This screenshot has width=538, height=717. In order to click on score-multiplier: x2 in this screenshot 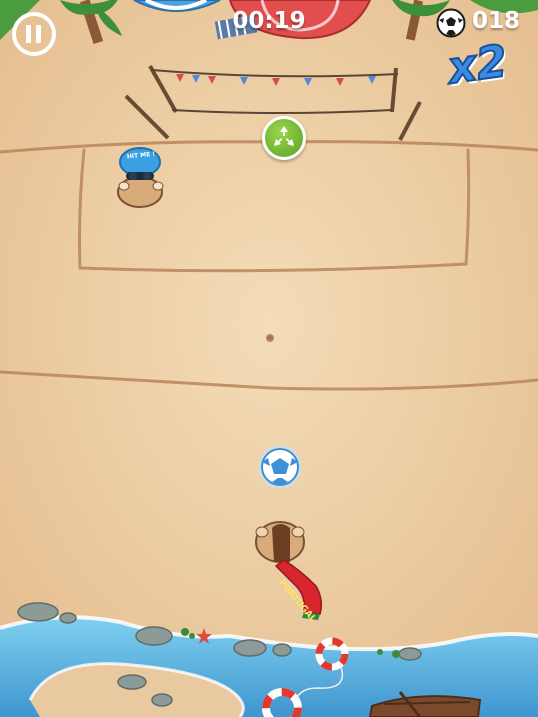, I will do `click(478, 65)`.